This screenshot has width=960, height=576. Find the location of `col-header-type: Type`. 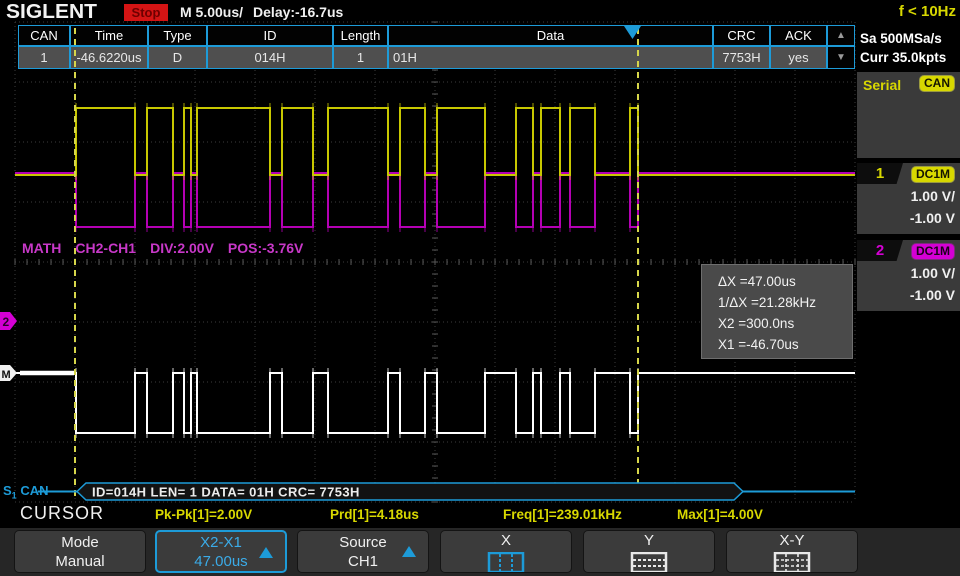

col-header-type: Type is located at coordinates (177, 35).